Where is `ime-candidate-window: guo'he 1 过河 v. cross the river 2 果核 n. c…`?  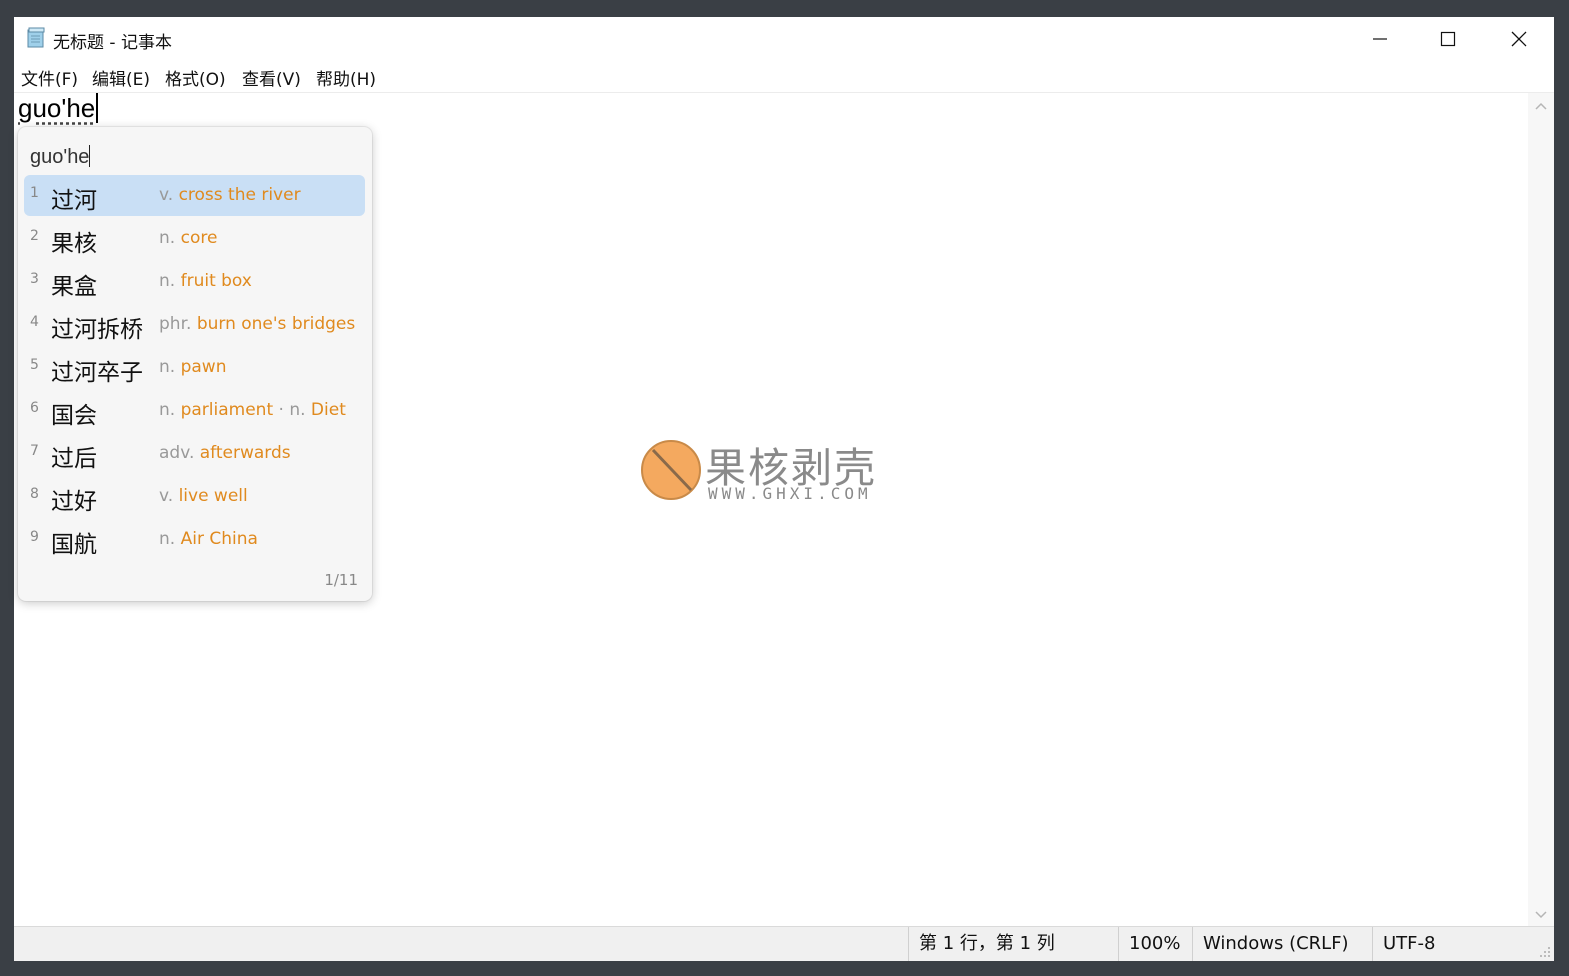 ime-candidate-window: guo'he 1 过河 v. cross the river 2 果核 n. c… is located at coordinates (195, 364).